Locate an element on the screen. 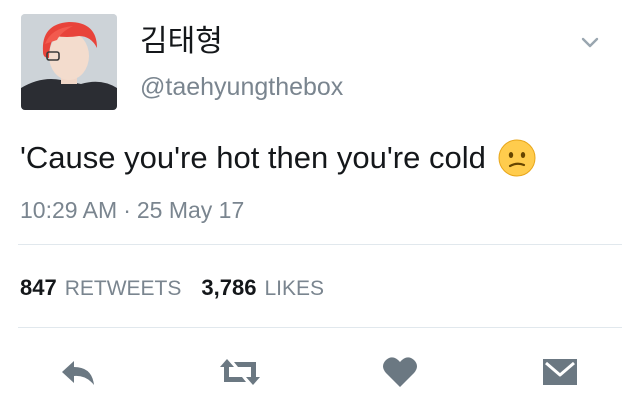 This screenshot has height=409, width=640. chevron-down-icon is located at coordinates (590, 42).